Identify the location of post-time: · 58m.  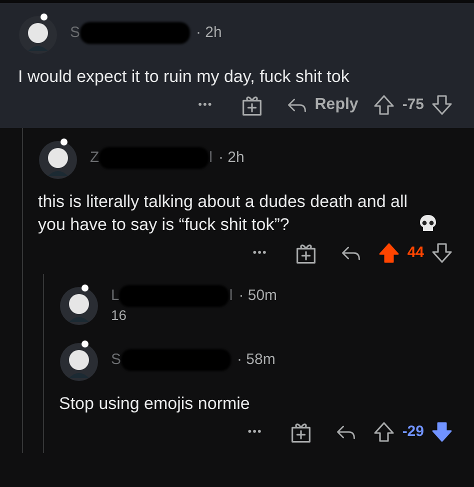
(256, 360).